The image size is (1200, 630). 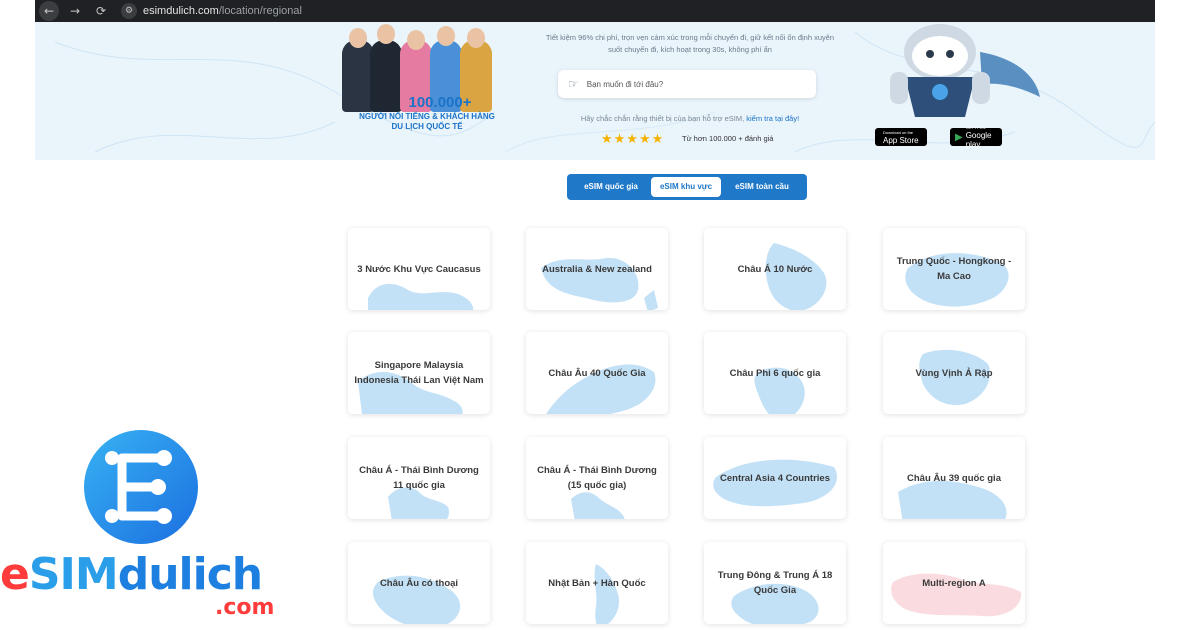 I want to click on region-card: Châu Âu 40 Quốc Gia, so click(x=597, y=373).